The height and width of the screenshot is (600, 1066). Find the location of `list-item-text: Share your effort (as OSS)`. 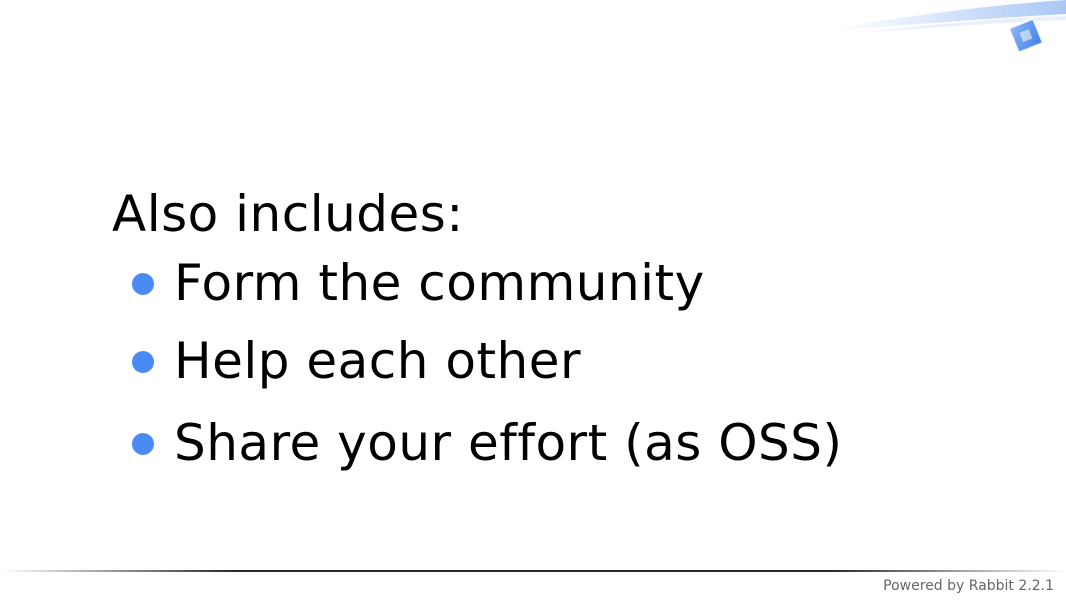

list-item-text: Share your effort (as OSS) is located at coordinates (508, 443).